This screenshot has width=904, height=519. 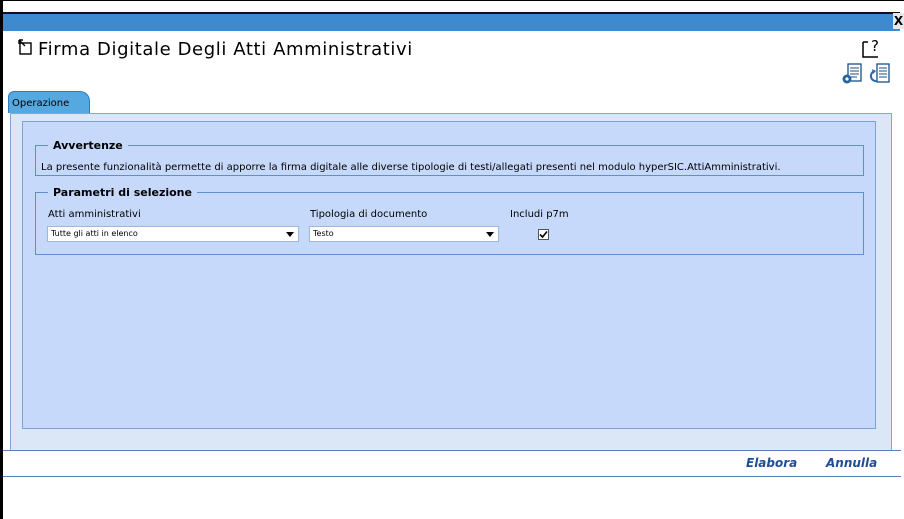 What do you see at coordinates (173, 234) in the screenshot?
I see `atti-select: Tutte gli atti in elenco` at bounding box center [173, 234].